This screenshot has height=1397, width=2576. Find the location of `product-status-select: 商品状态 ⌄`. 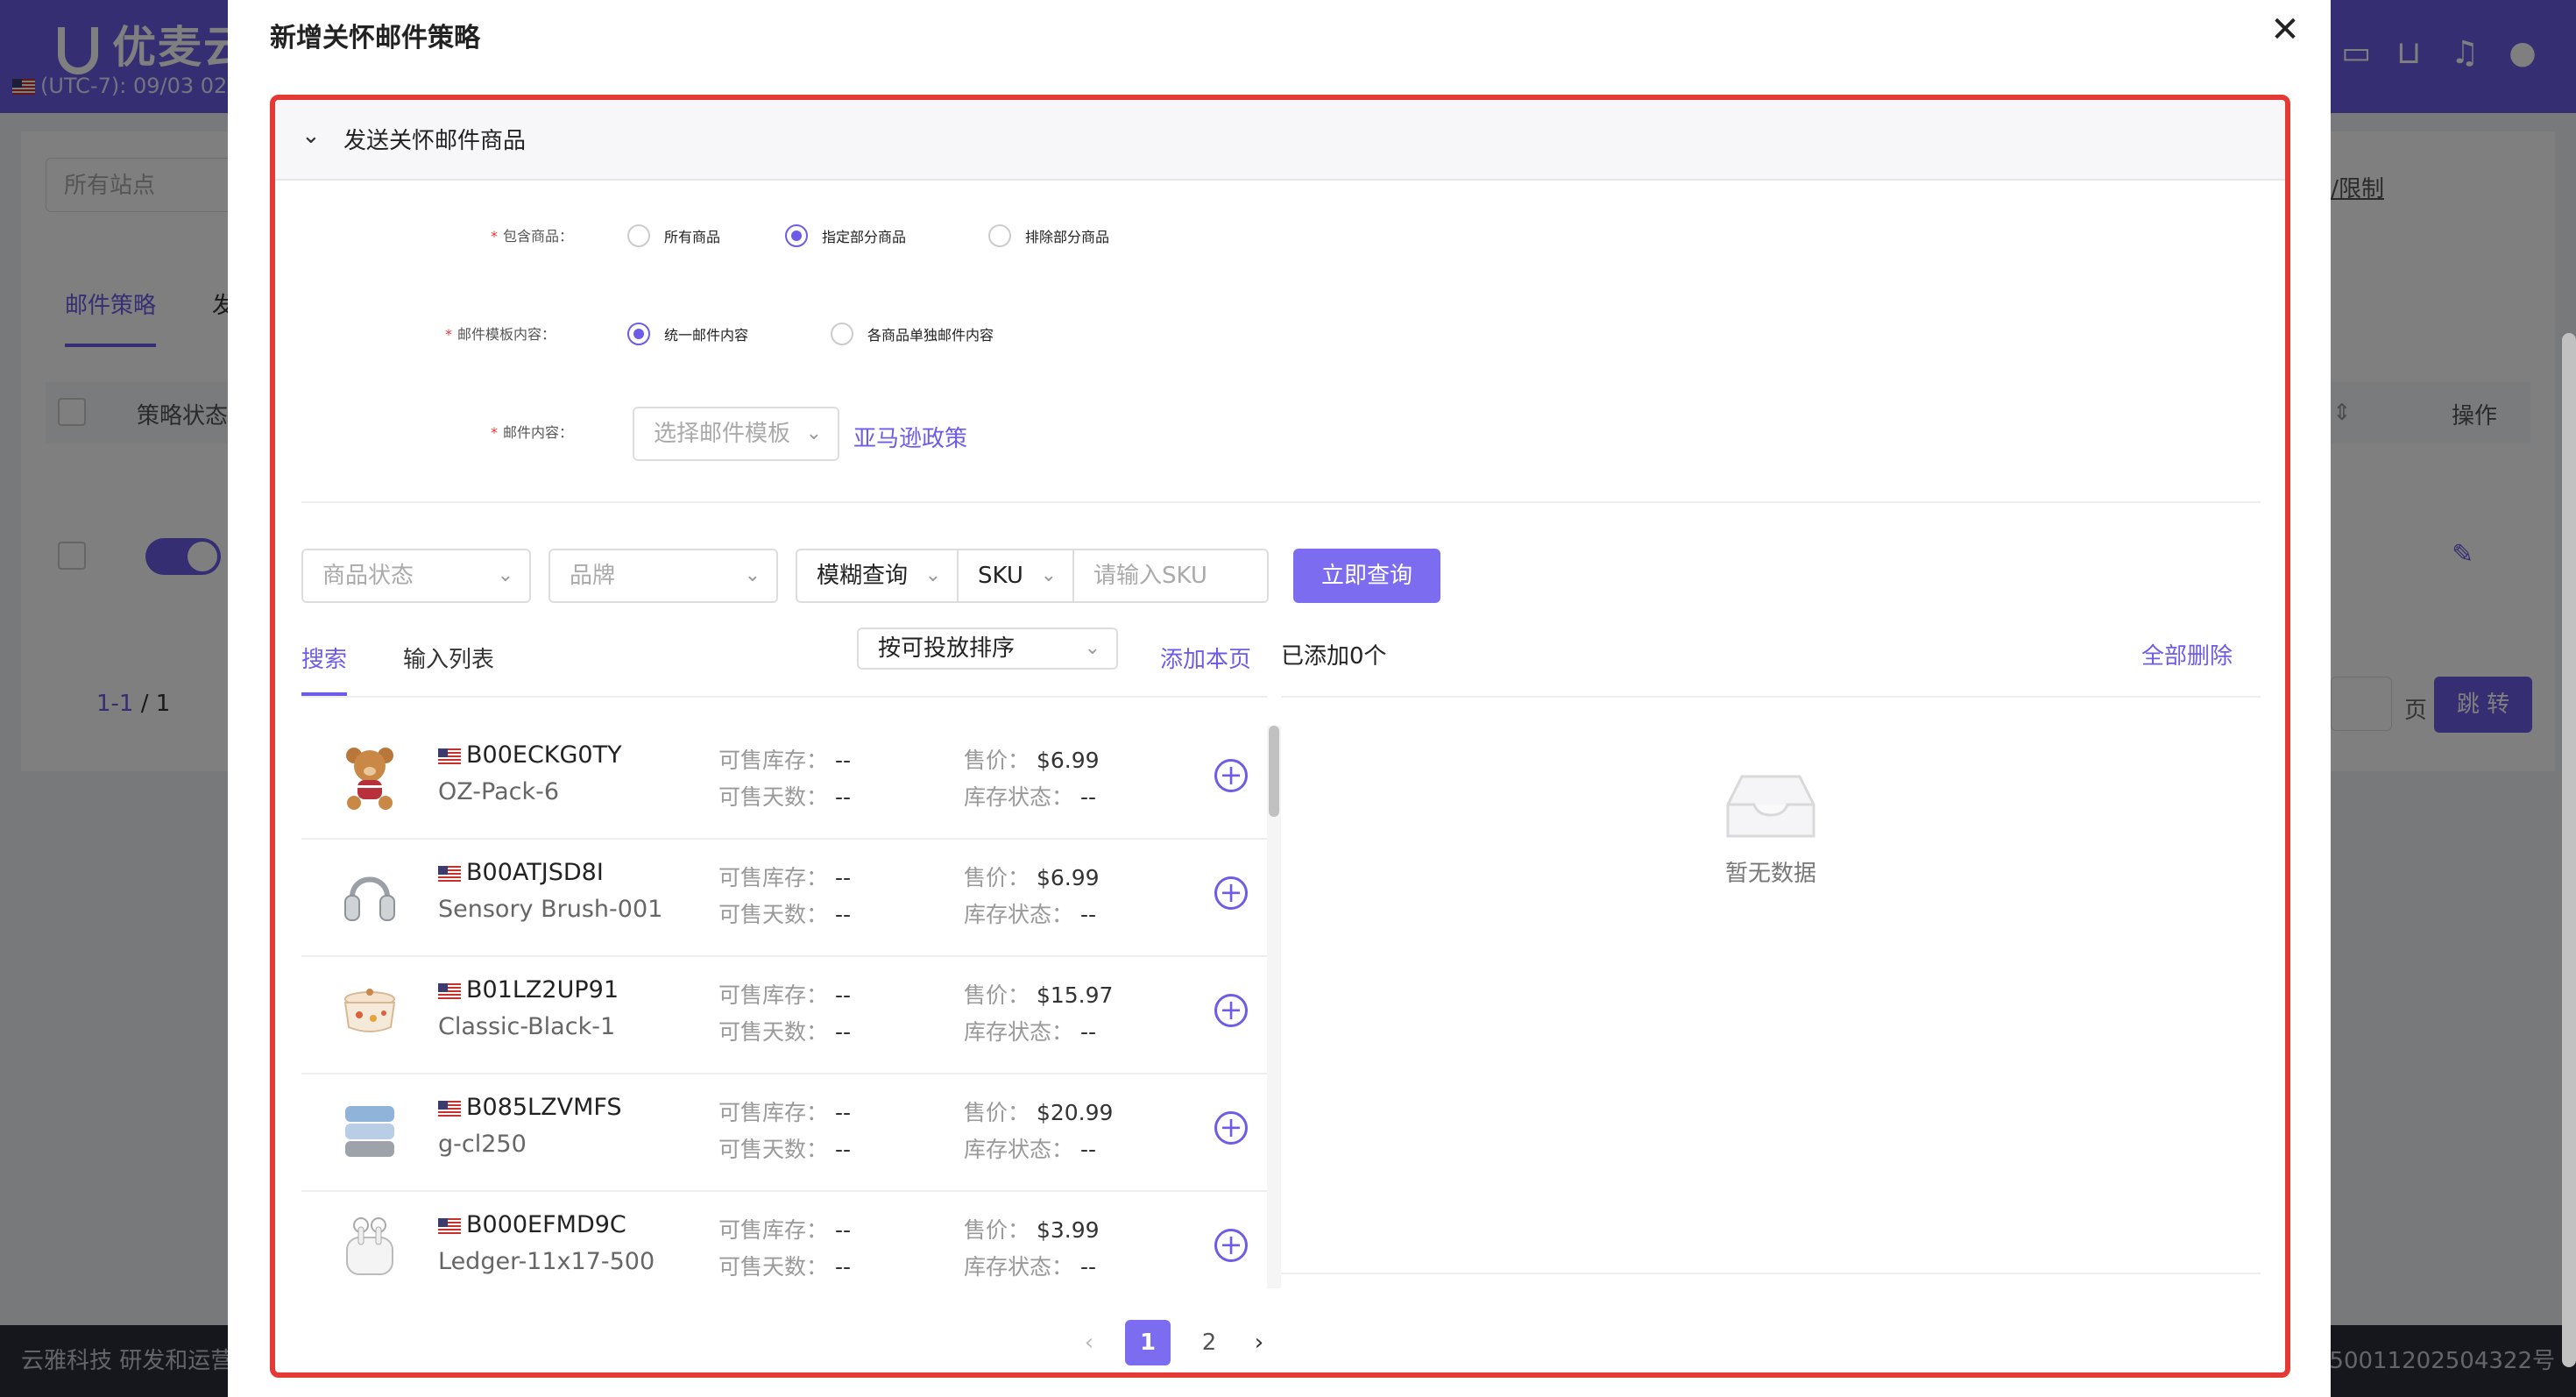

product-status-select: 商品状态 ⌄ is located at coordinates (416, 576).